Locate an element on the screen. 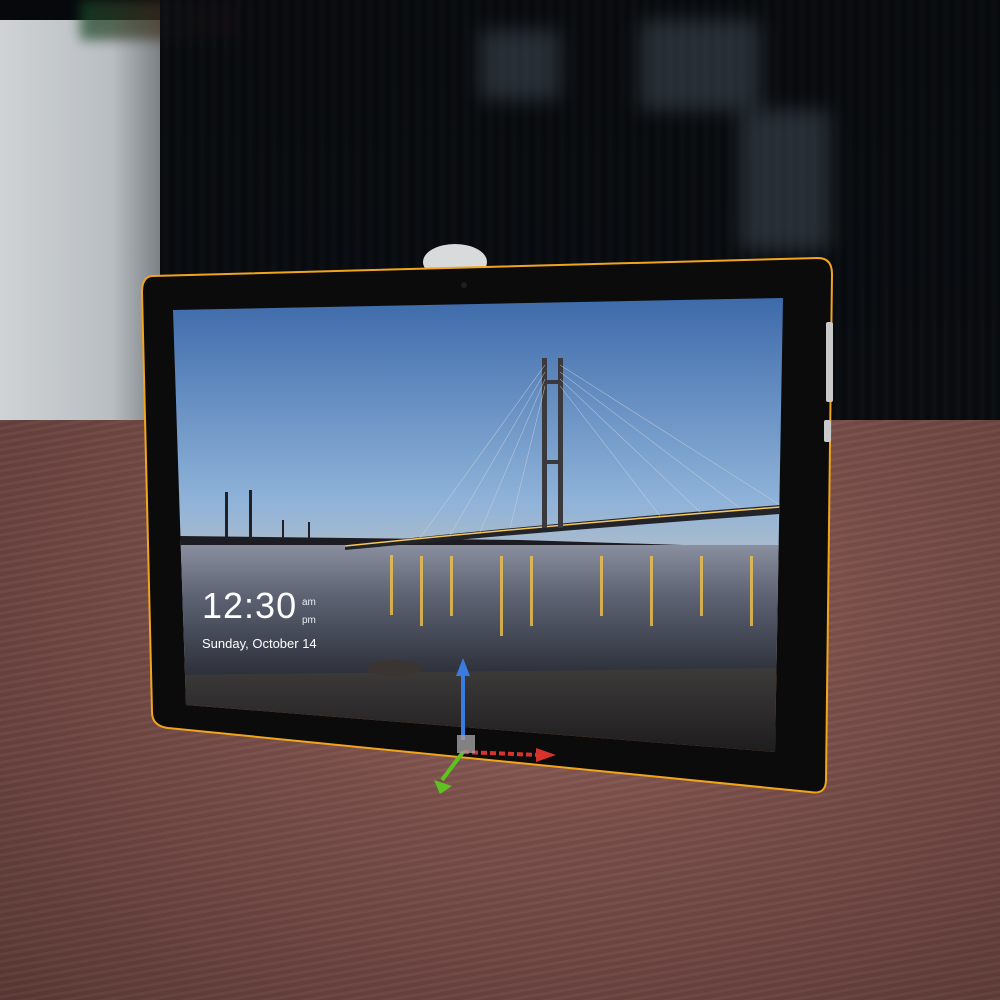 Image resolution: width=1000 pixels, height=1000 pixels. am-label: am is located at coordinates (309, 602).